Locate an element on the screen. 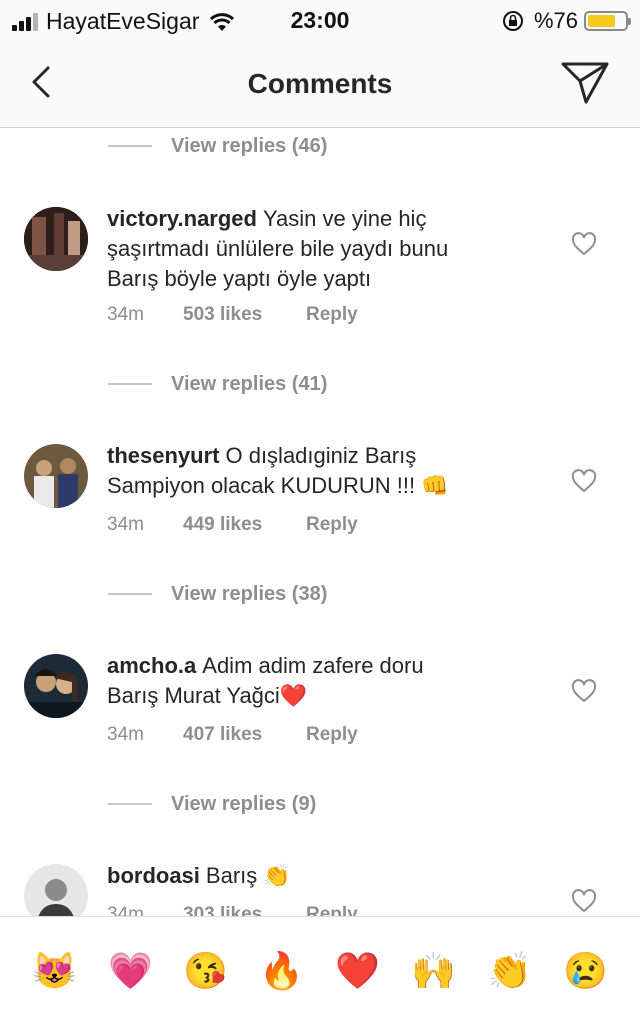  battery-percent: %76 is located at coordinates (555, 20).